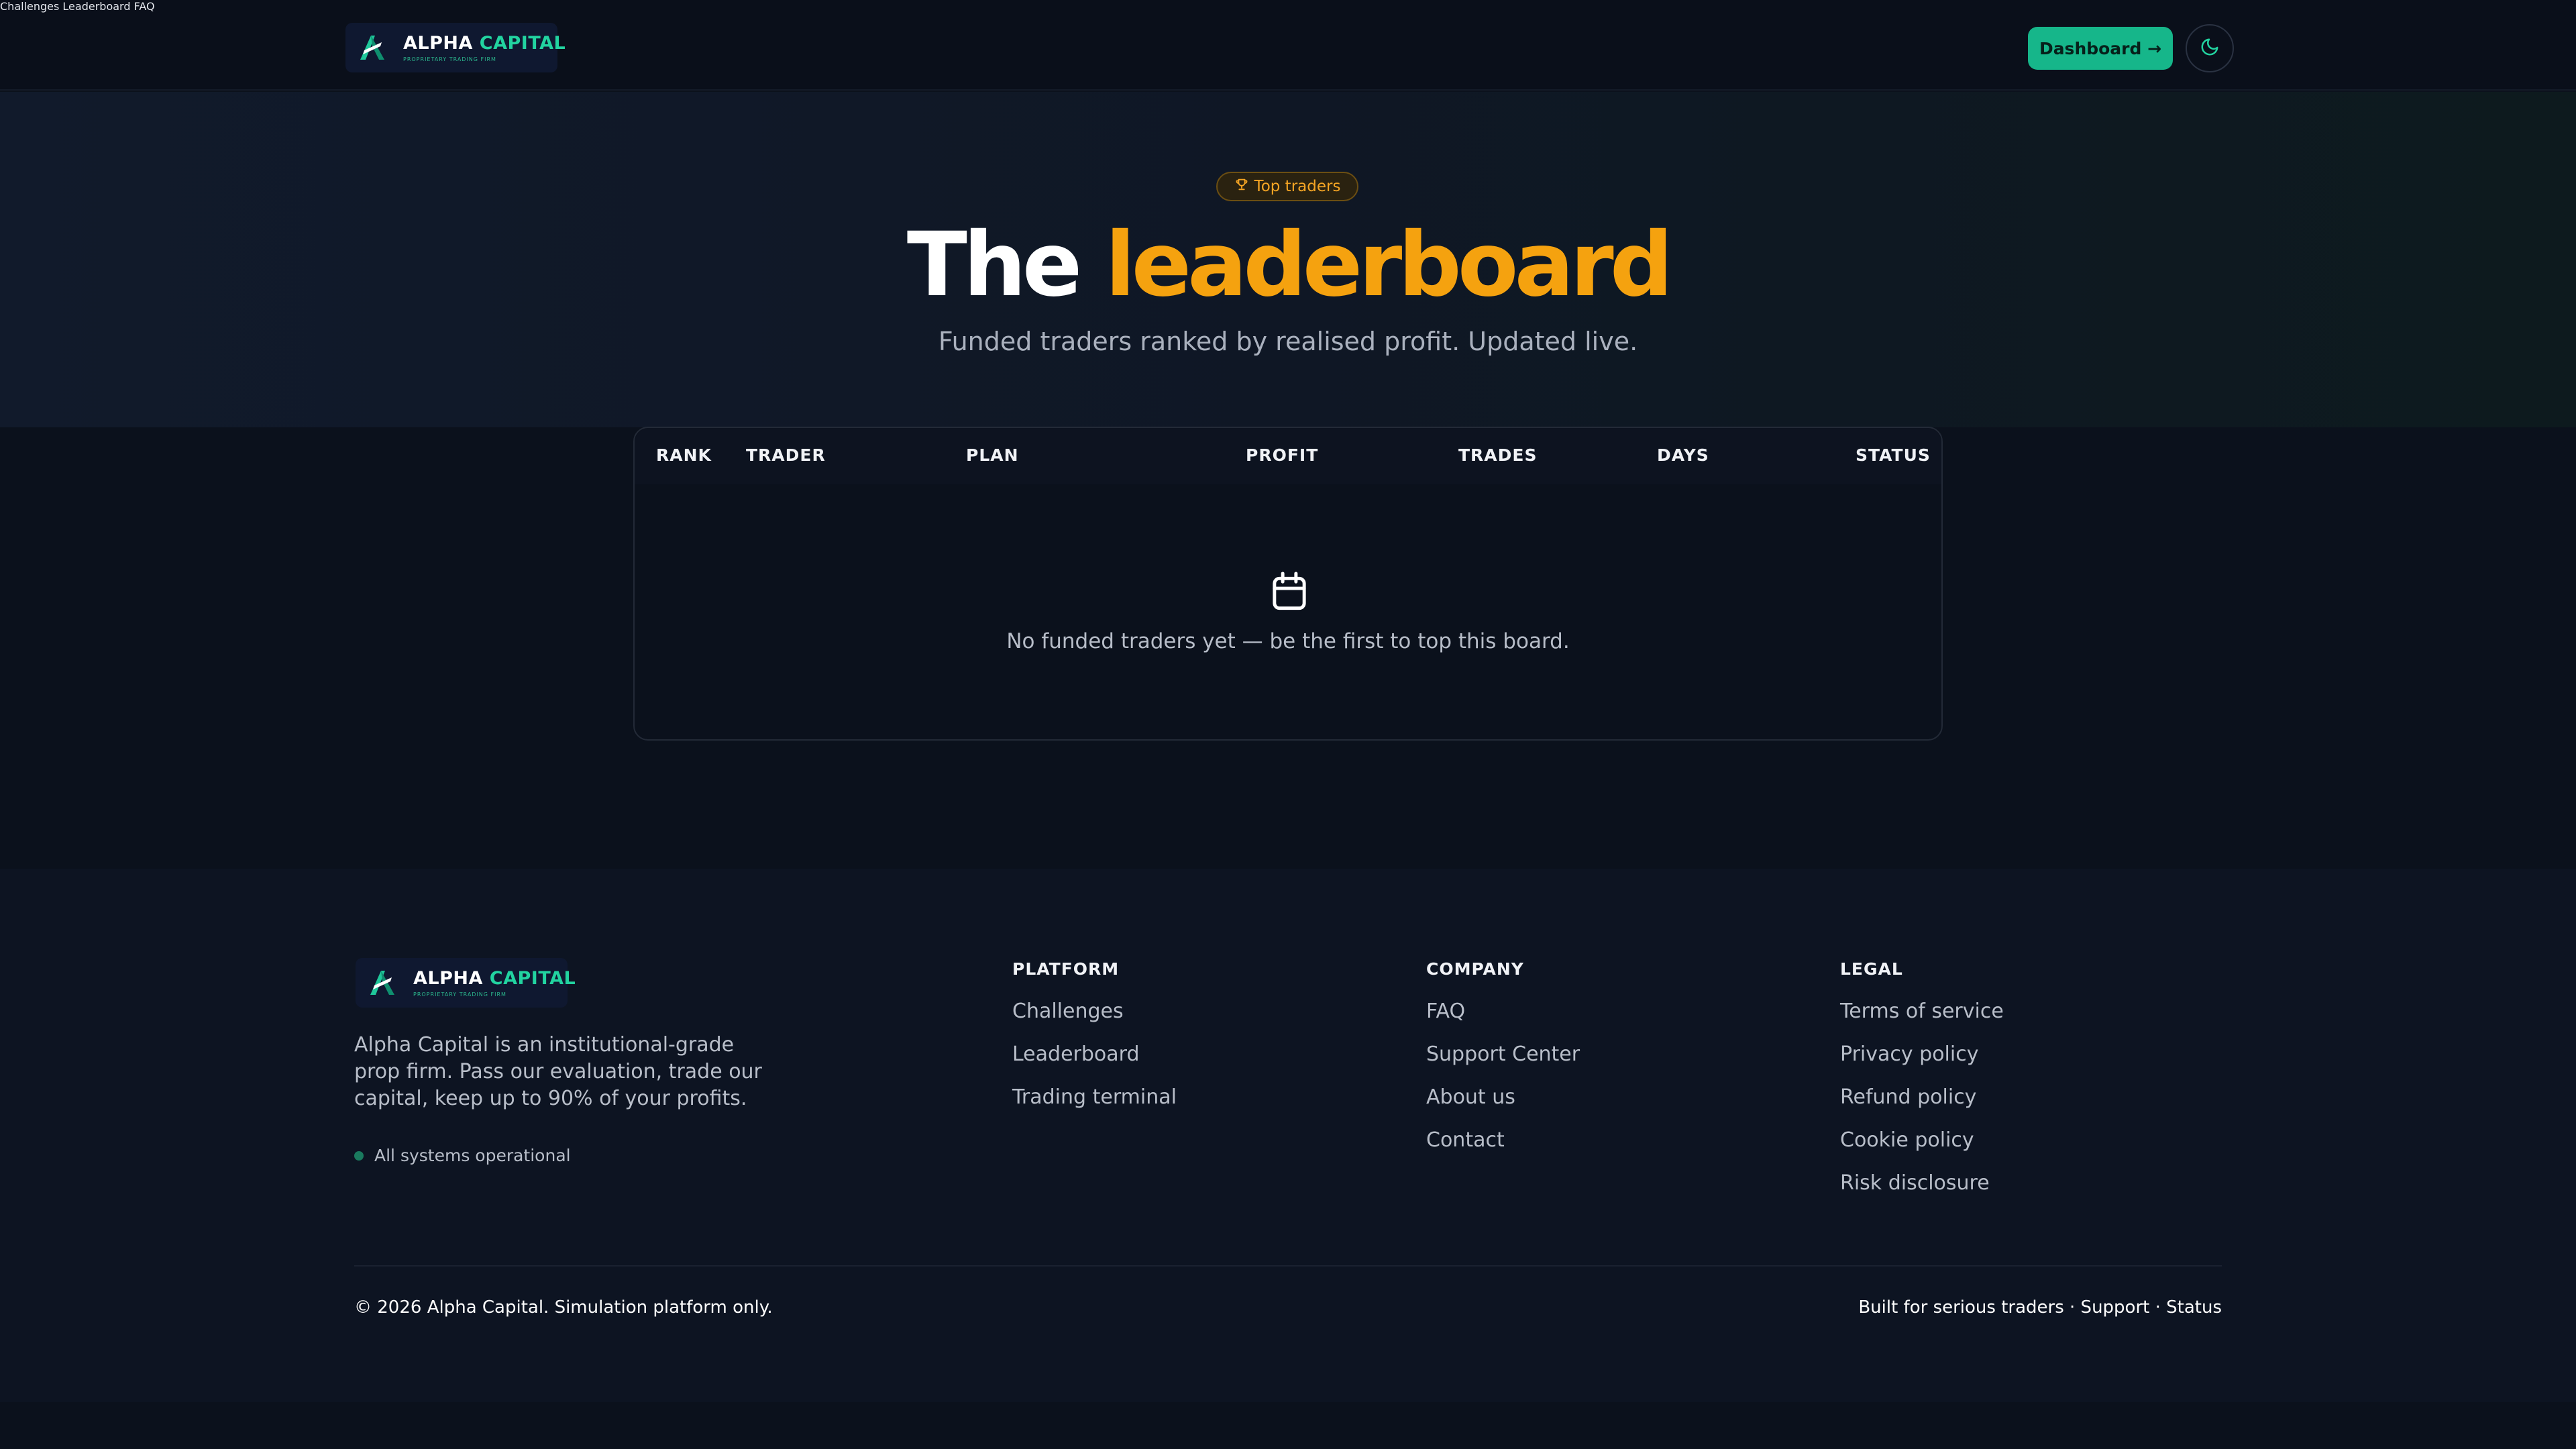  Describe the element at coordinates (472, 1155) in the screenshot. I see `status-label: All systems operational` at that location.